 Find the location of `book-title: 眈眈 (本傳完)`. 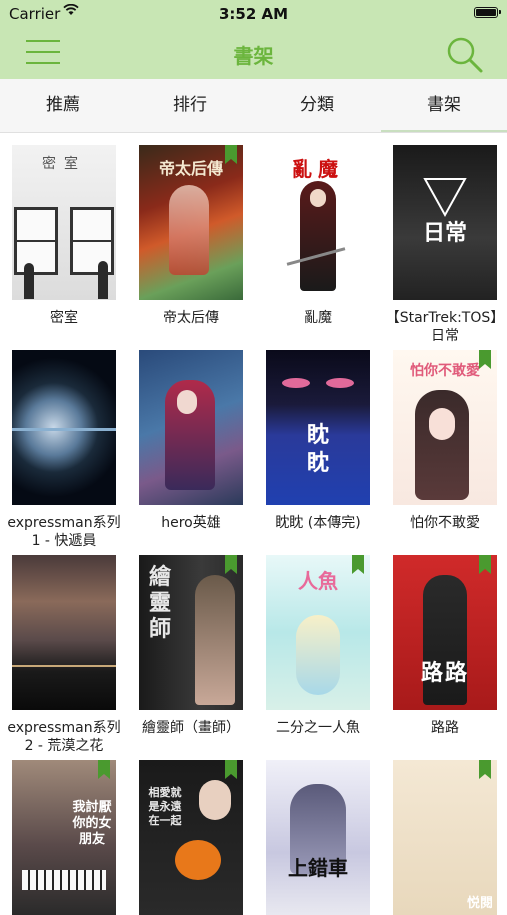

book-title: 眈眈 (本傳完) is located at coordinates (318, 523).